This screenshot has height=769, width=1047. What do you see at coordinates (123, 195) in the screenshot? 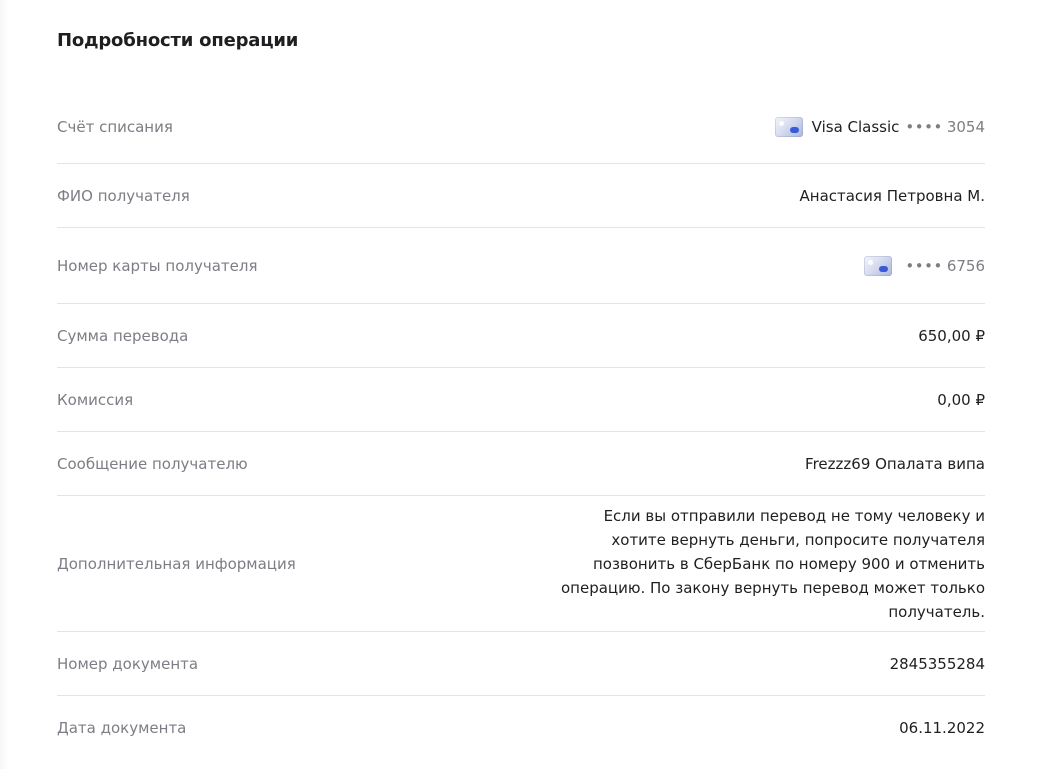
I see `row-label: ФИО получателя` at bounding box center [123, 195].